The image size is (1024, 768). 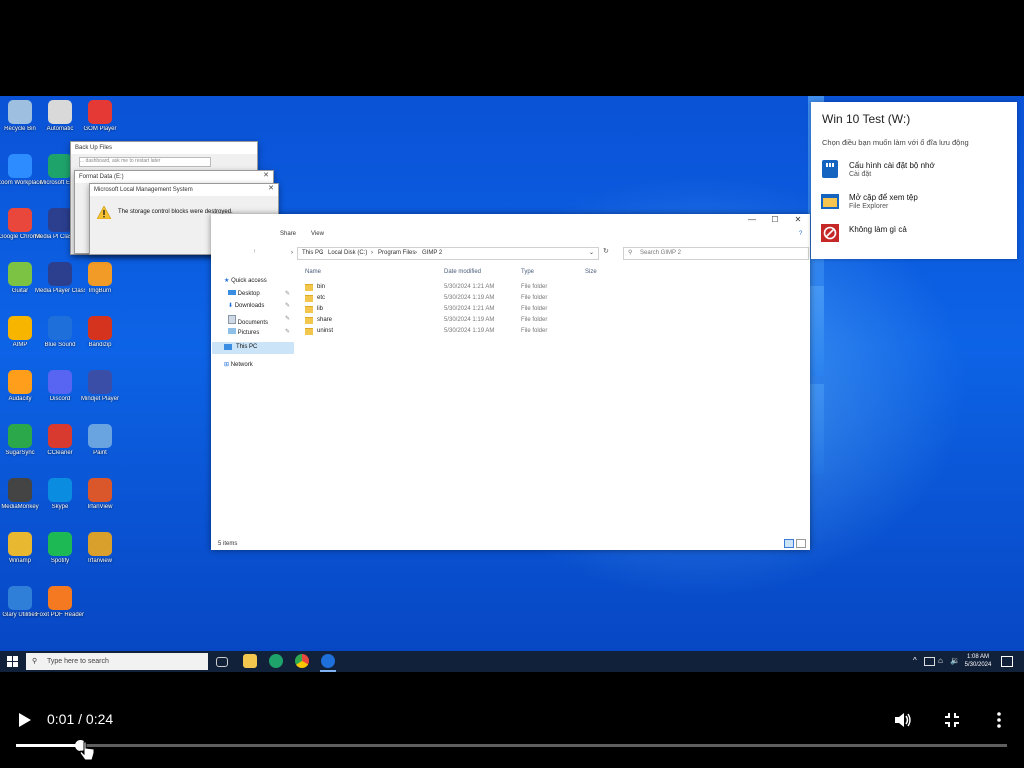 What do you see at coordinates (248, 333) in the screenshot?
I see `nav-label: Pictures` at bounding box center [248, 333].